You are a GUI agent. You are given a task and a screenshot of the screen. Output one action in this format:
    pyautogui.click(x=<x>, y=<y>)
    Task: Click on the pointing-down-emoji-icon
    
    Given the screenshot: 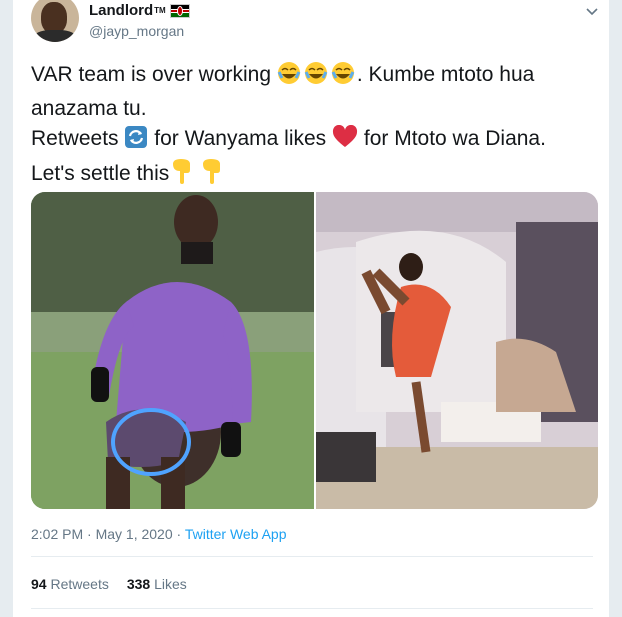 What is the action you would take?
    pyautogui.click(x=197, y=175)
    